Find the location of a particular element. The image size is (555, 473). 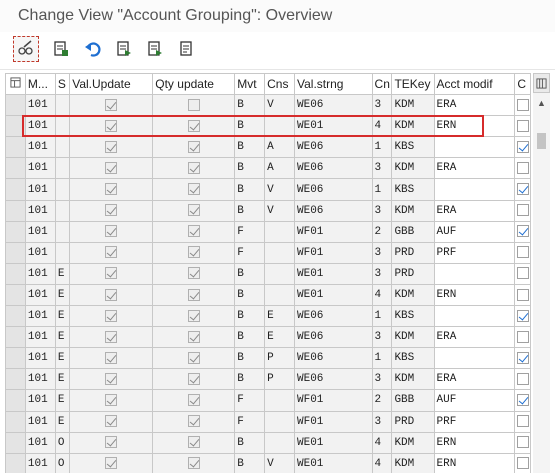

table-row: 101 E F WF01 3 PRD PRF is located at coordinates (268, 421).